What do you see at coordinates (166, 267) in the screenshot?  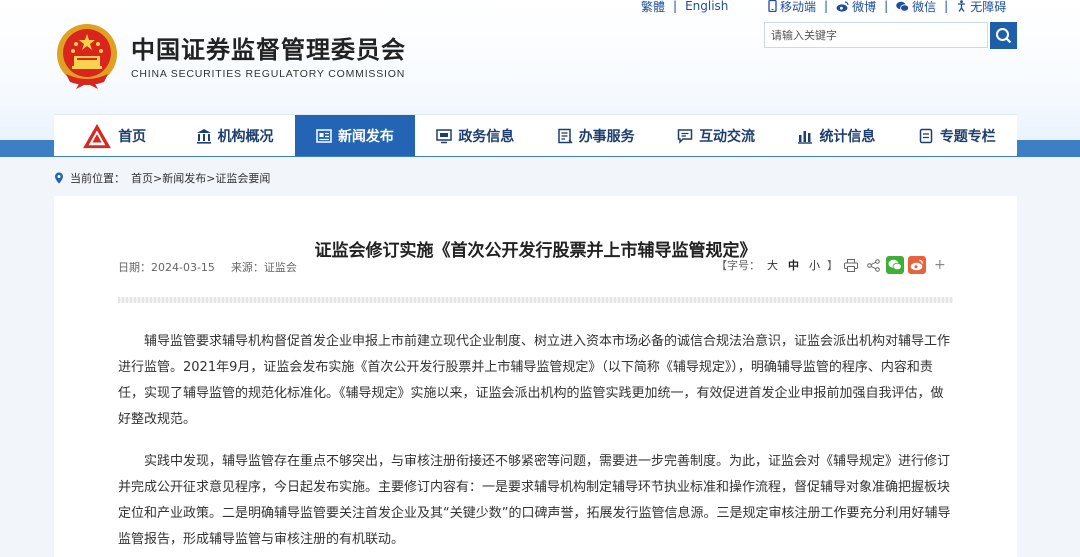 I see `article-date: 日期：2024-03-15` at bounding box center [166, 267].